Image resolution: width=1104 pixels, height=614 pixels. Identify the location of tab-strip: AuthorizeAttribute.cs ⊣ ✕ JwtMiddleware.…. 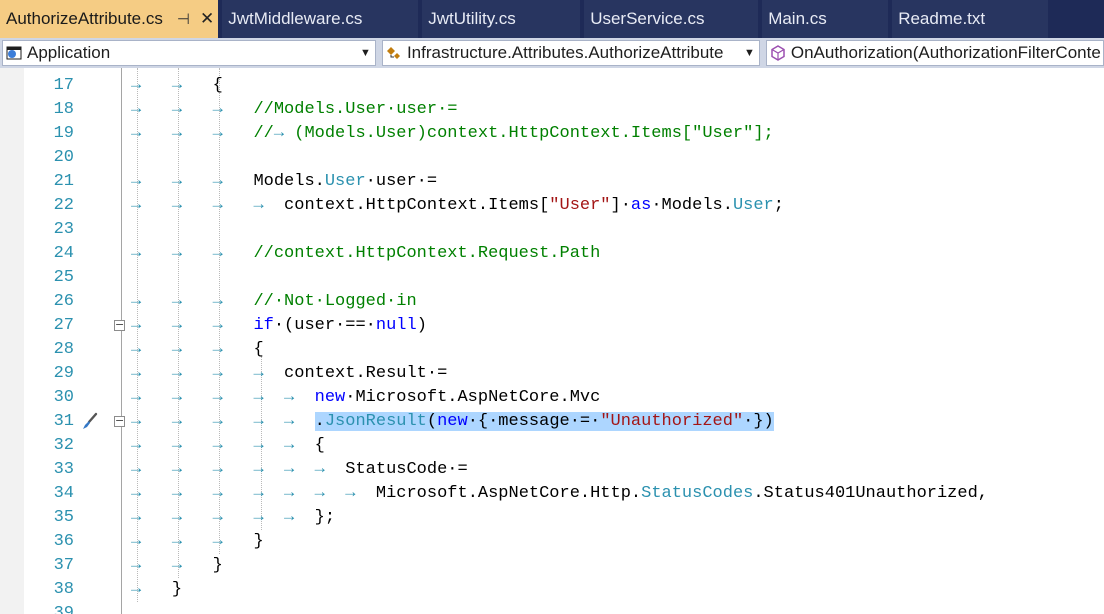
(552, 19).